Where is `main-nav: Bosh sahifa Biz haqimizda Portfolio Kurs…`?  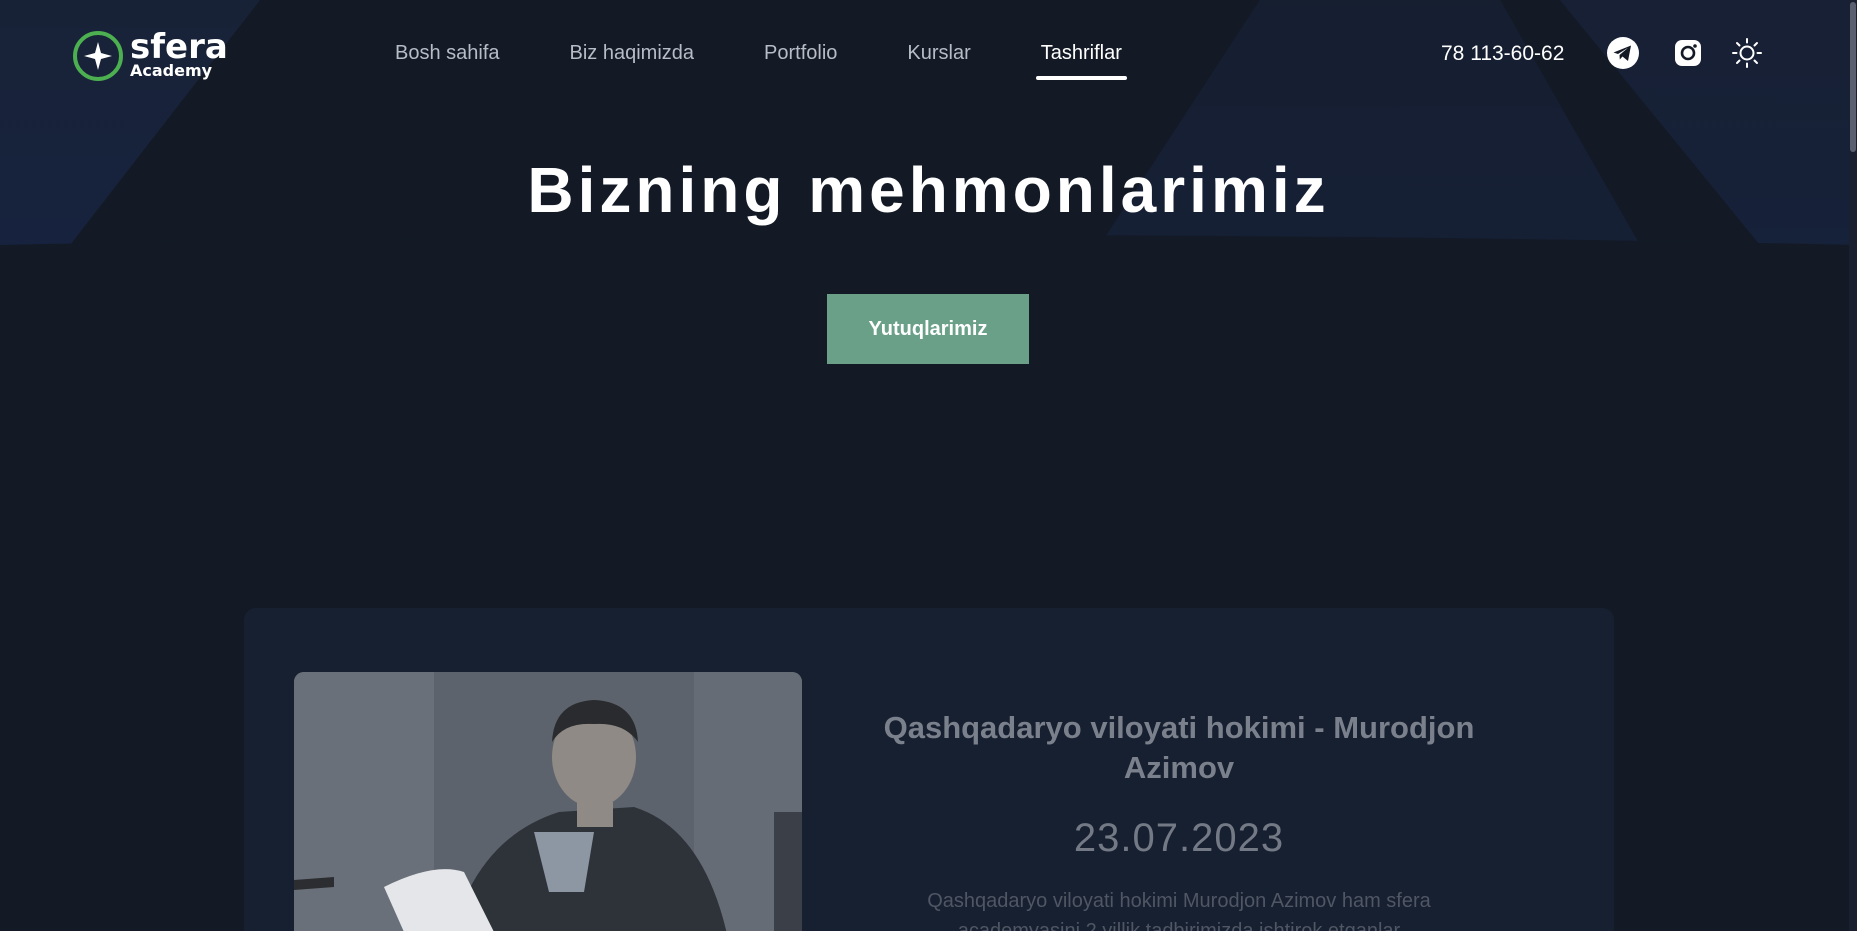 main-nav: Bosh sahifa Biz haqimizda Portfolio Kurs… is located at coordinates (759, 59).